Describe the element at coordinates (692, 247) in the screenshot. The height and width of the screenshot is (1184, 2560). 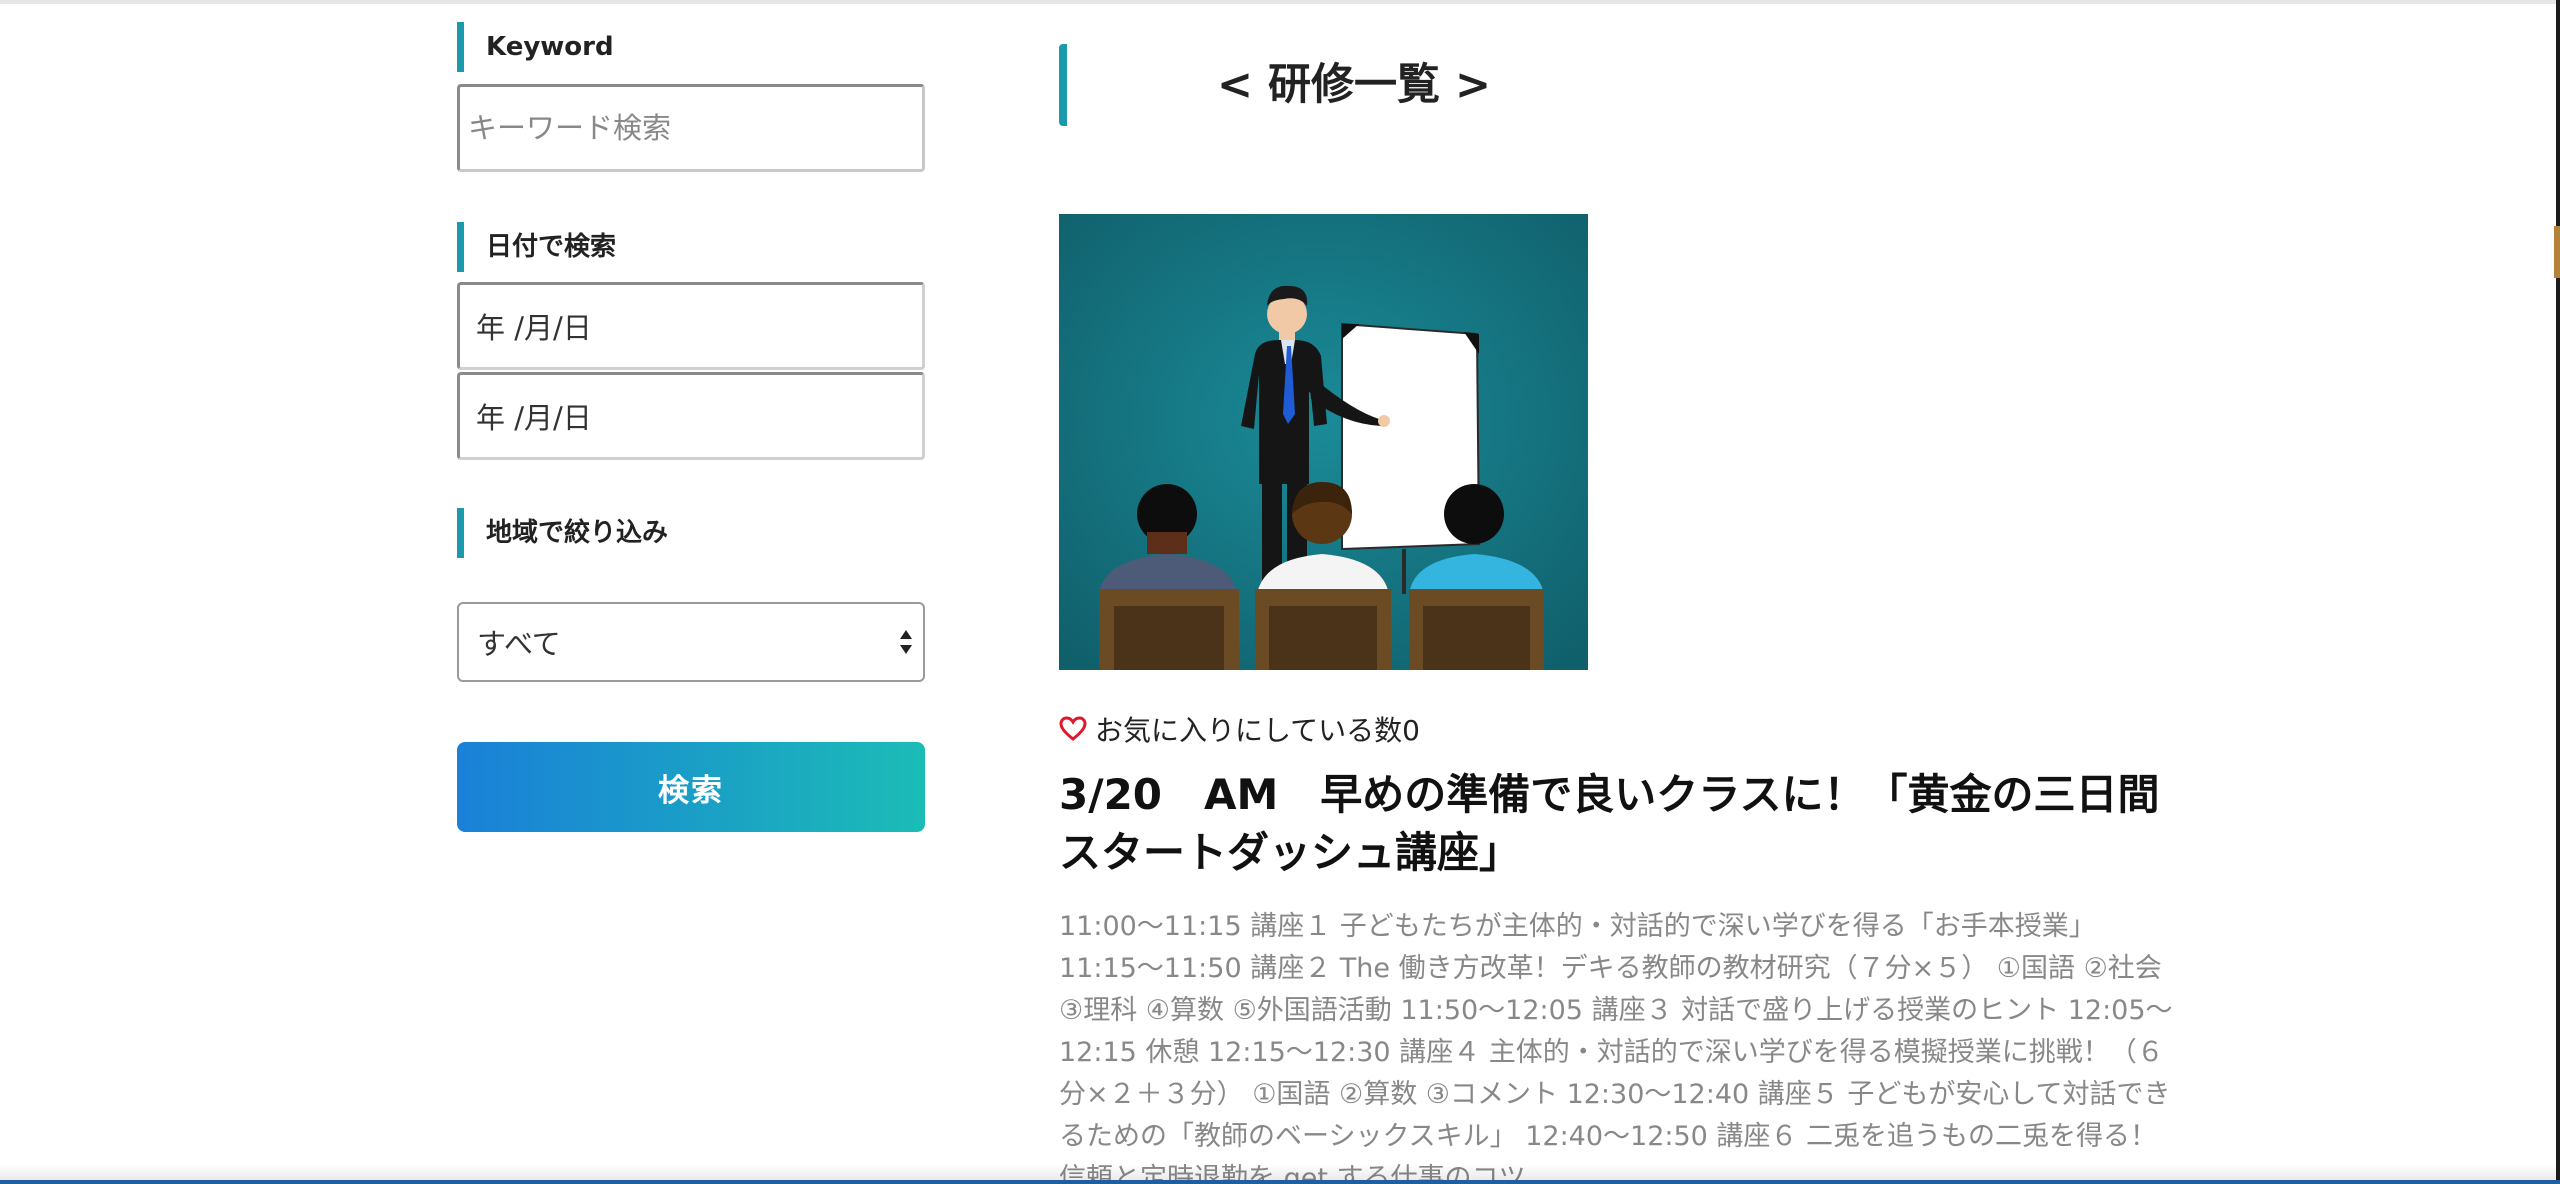
I see `date-section-title: 日付で検索` at that location.